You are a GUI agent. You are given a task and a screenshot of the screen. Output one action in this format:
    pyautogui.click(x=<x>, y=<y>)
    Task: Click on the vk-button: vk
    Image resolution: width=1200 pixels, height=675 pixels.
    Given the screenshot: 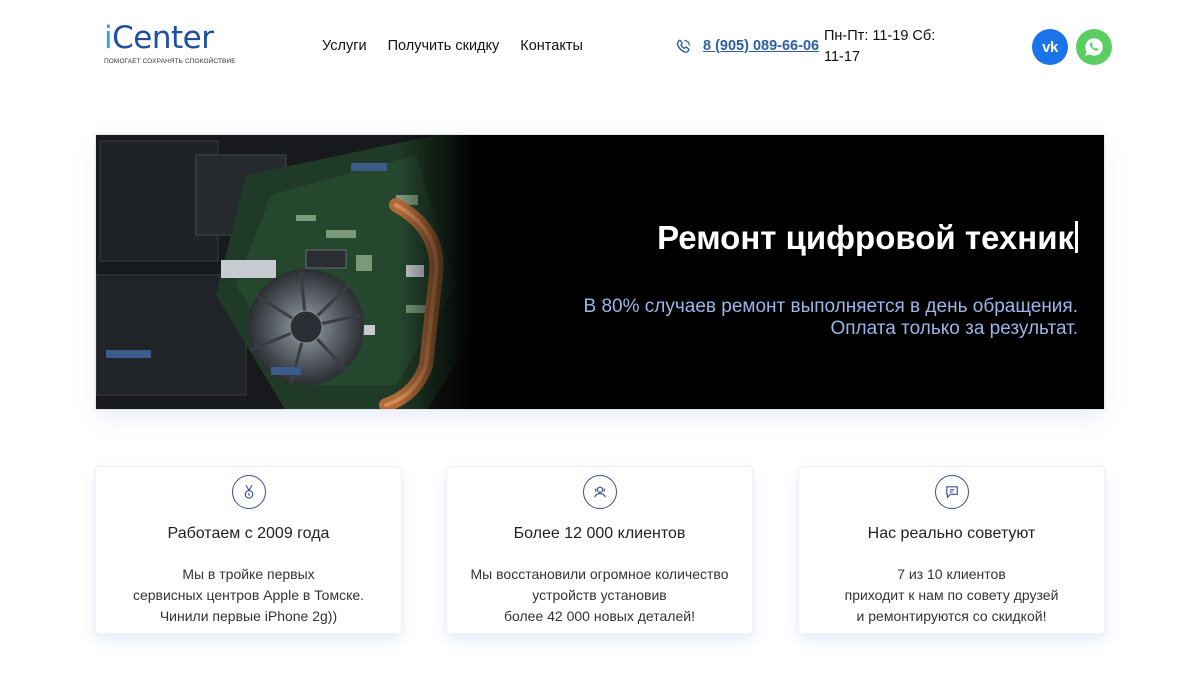 What is the action you would take?
    pyautogui.click(x=1050, y=47)
    